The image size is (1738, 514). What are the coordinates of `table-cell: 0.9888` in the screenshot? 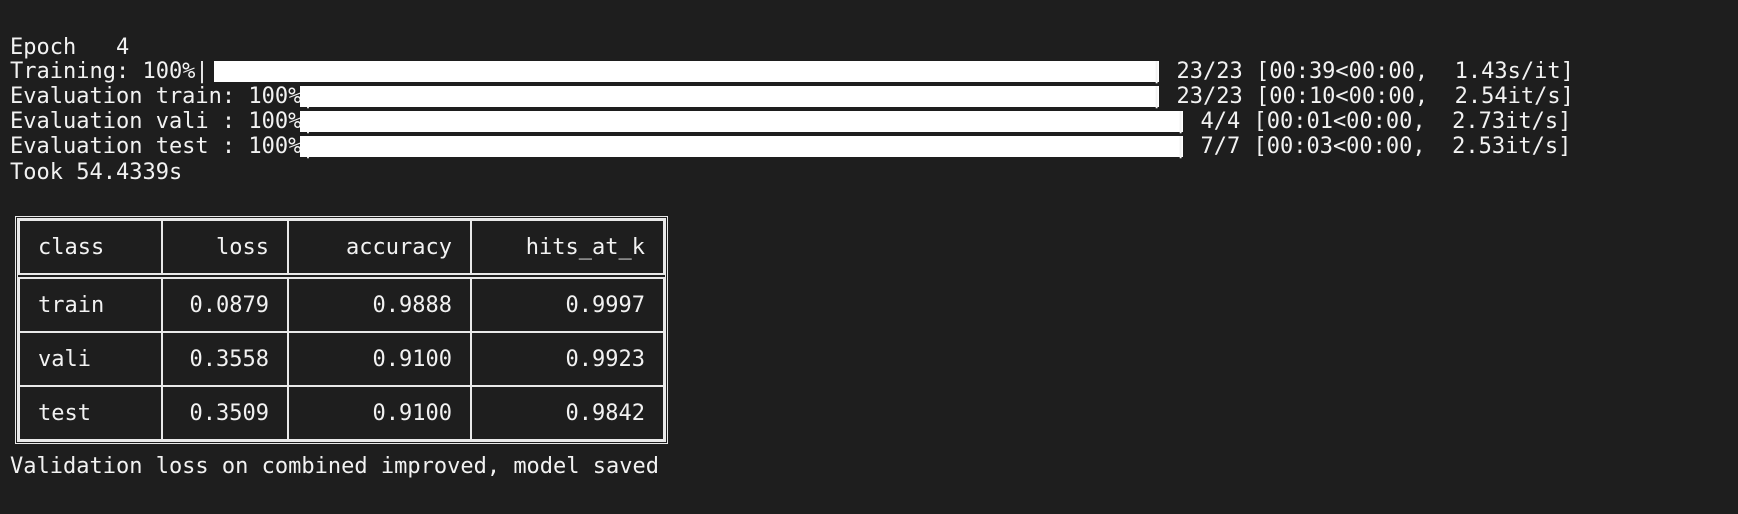 It's located at (379, 304).